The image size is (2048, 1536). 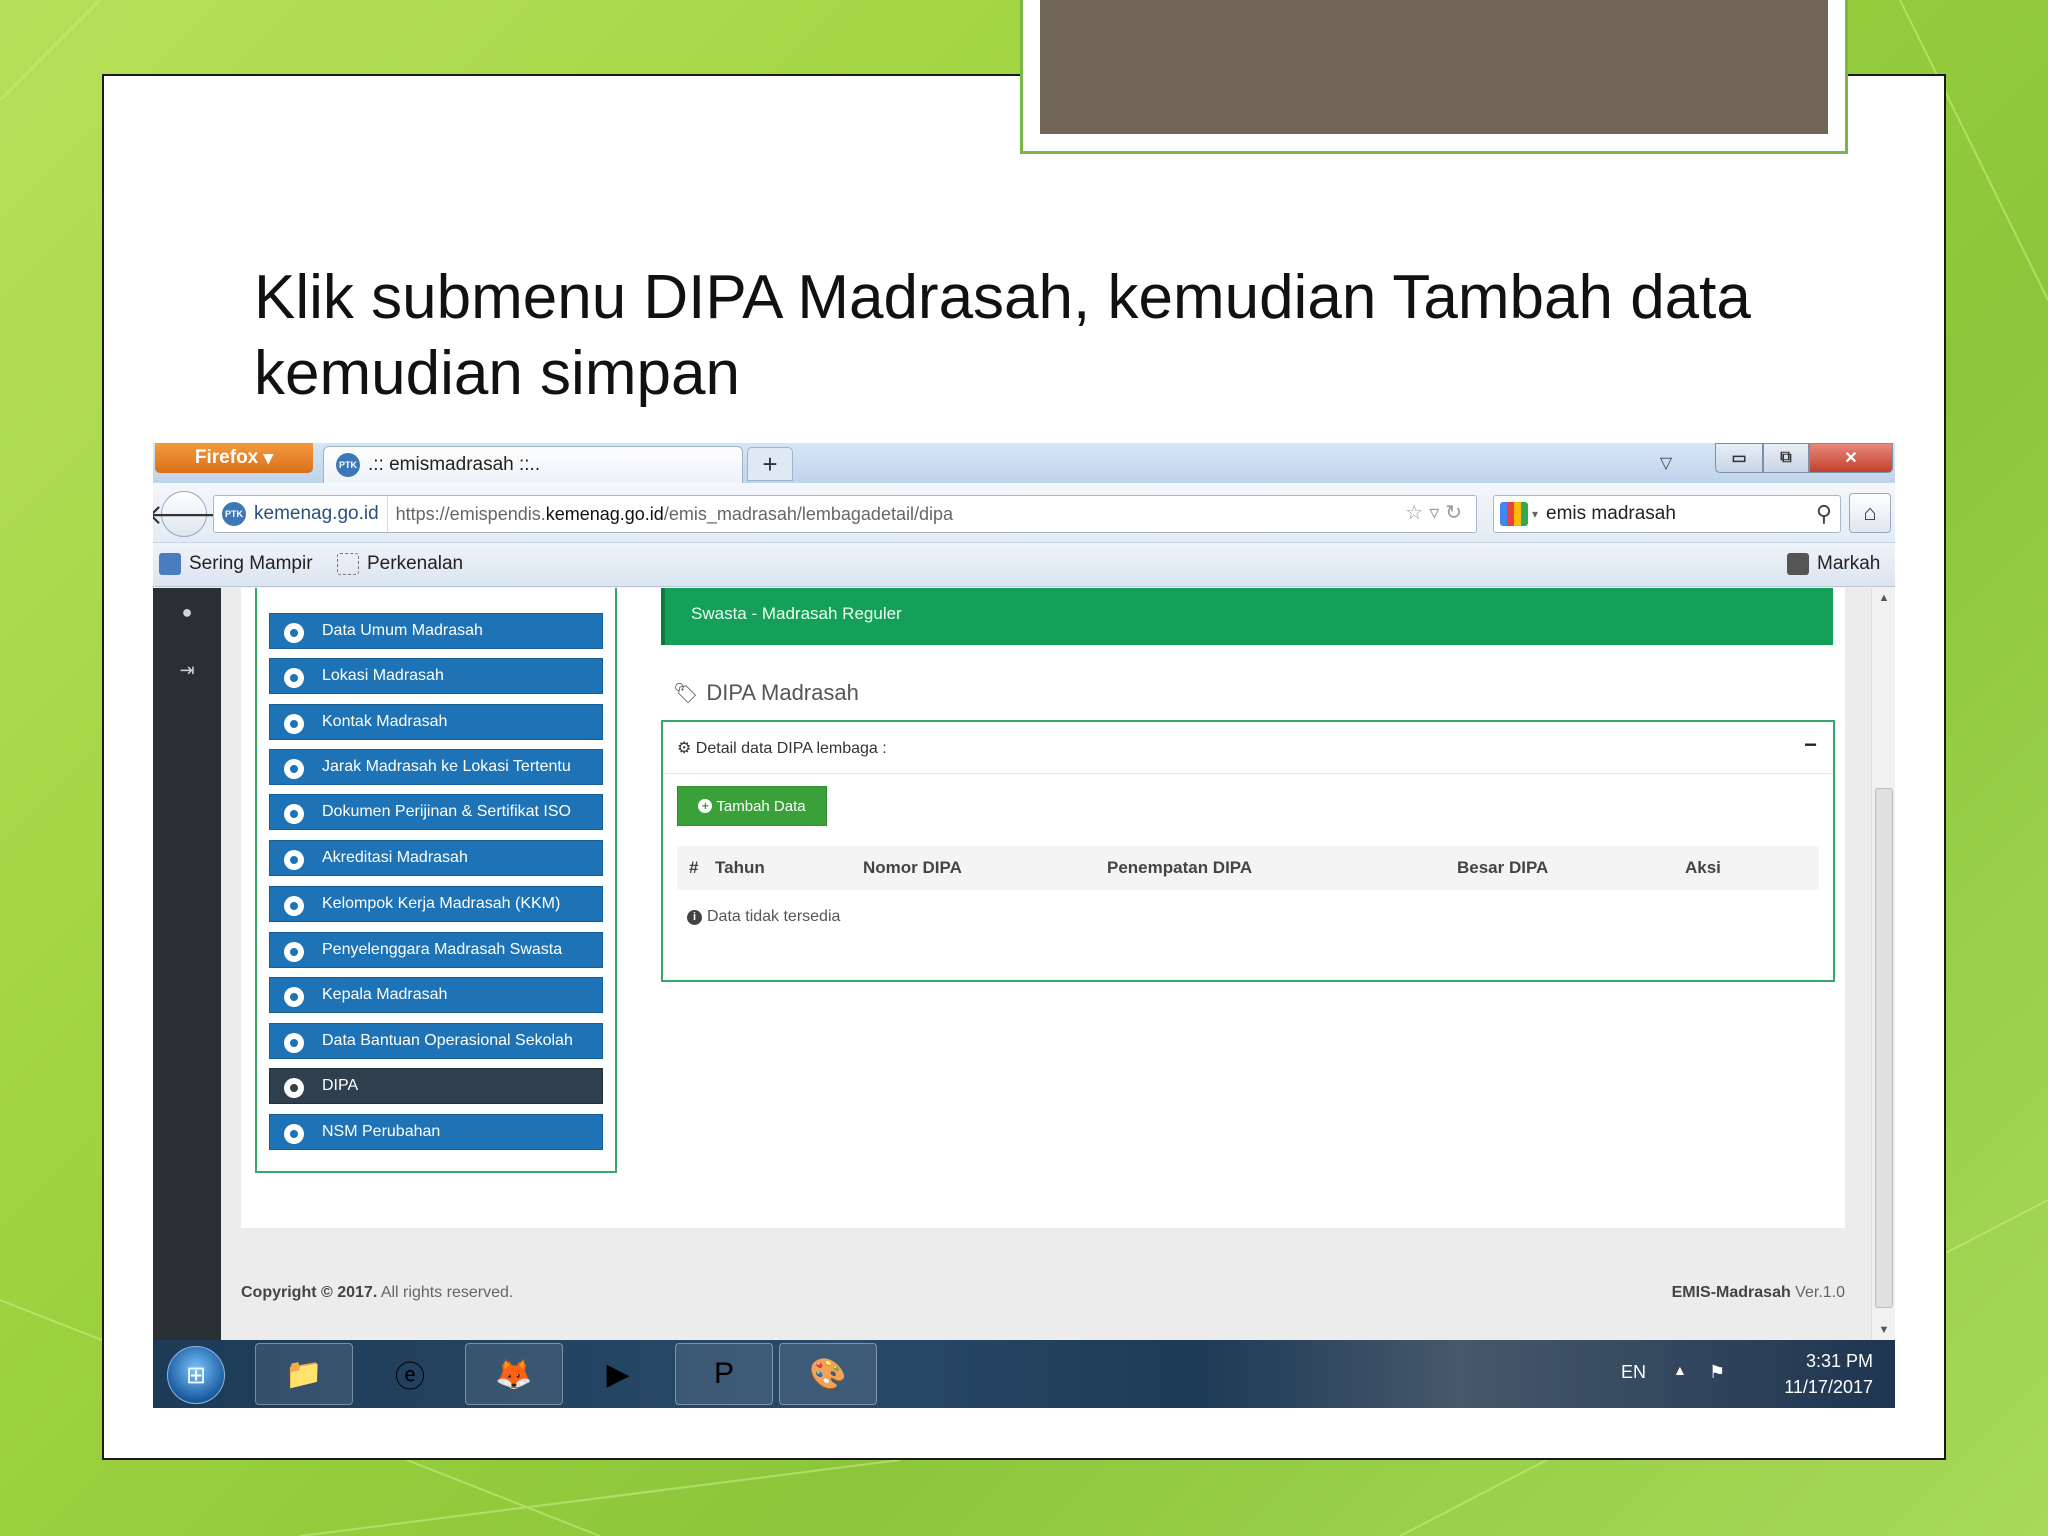 I want to click on browser-tab-active: PTK .:: emismadrasah ::.., so click(x=533, y=464).